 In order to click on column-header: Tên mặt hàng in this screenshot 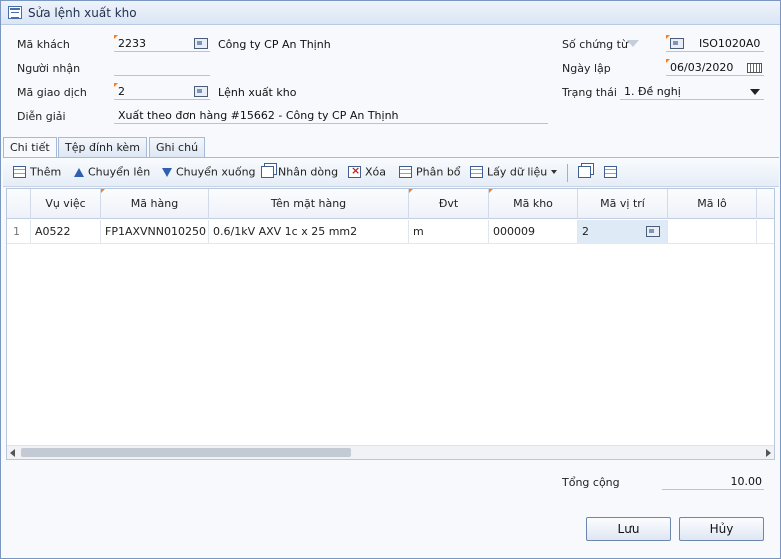, I will do `click(309, 204)`.